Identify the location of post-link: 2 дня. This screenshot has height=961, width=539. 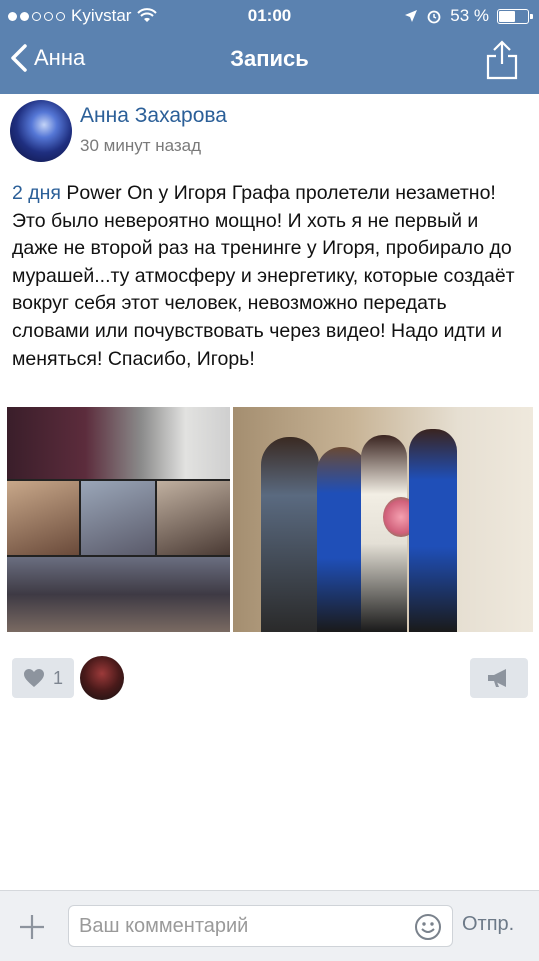
(36, 193).